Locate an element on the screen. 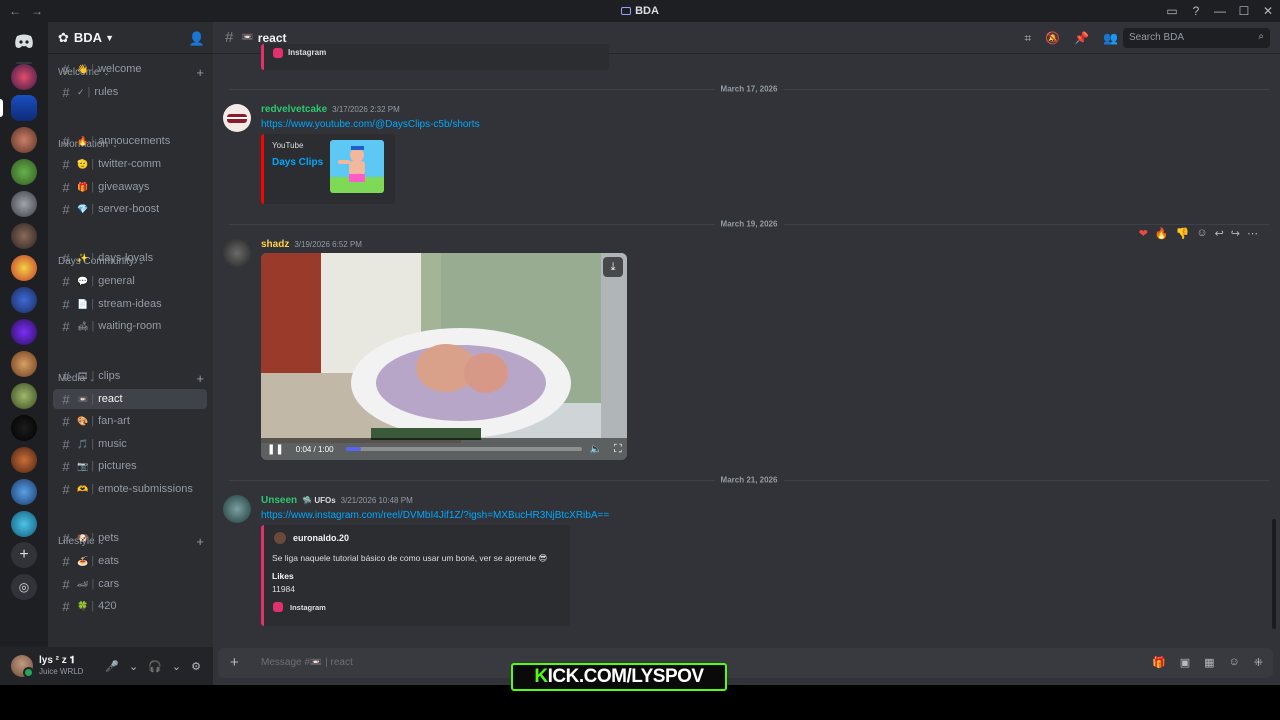 The image size is (1280, 720). channel-item-cars: # 🏎 | cars is located at coordinates (130, 584).